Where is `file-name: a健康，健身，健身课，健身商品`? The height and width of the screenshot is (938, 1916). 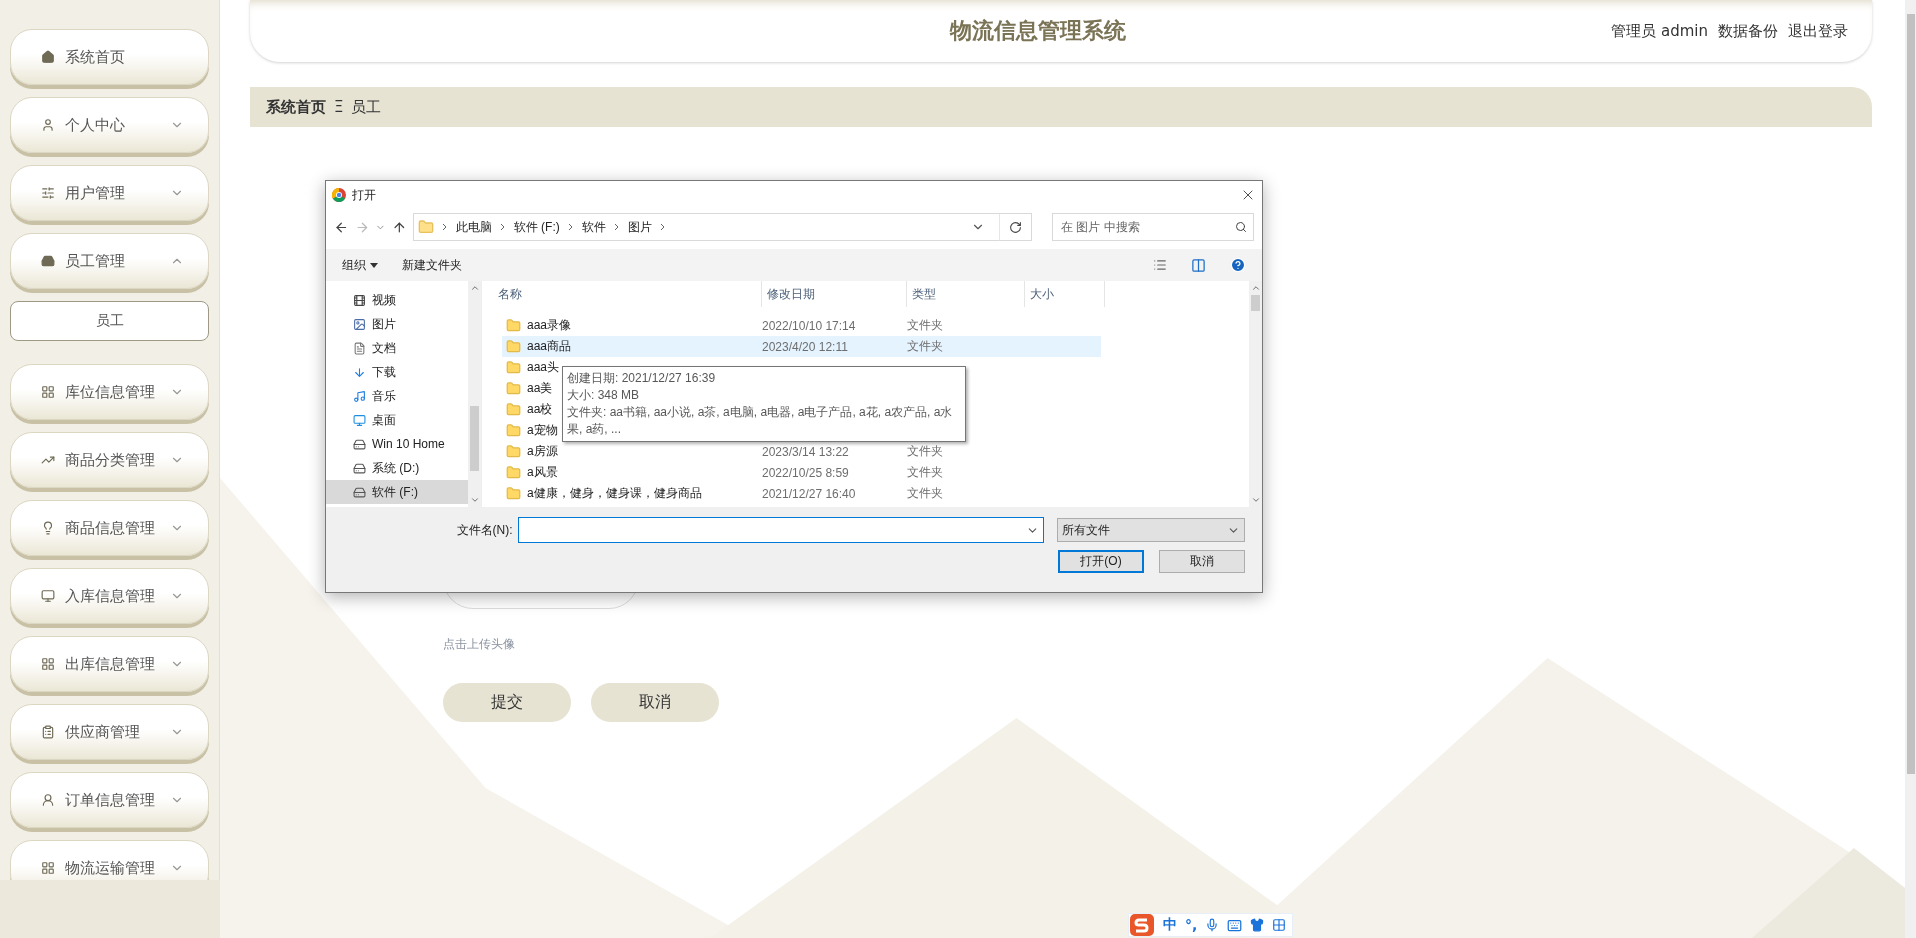
file-name: a健康，健身，健身课，健身商品 is located at coordinates (614, 493).